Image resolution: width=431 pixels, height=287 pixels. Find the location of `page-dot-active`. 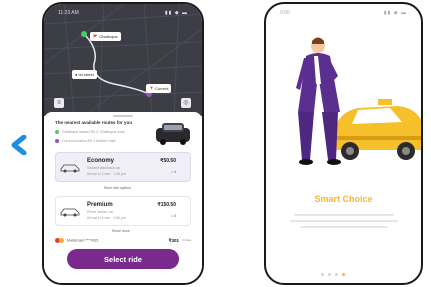

page-dot-active is located at coordinates (343, 274).